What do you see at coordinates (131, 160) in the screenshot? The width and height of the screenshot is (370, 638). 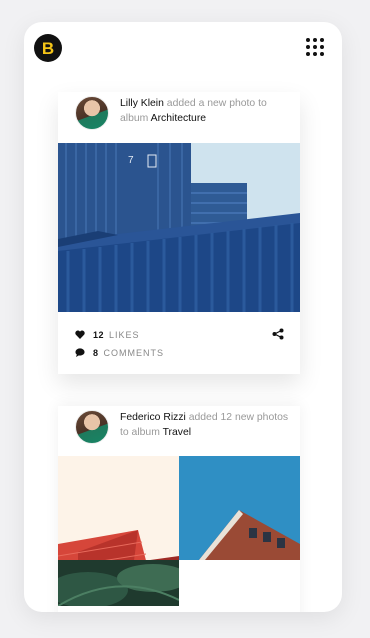 I see `svg-text: 7` at bounding box center [131, 160].